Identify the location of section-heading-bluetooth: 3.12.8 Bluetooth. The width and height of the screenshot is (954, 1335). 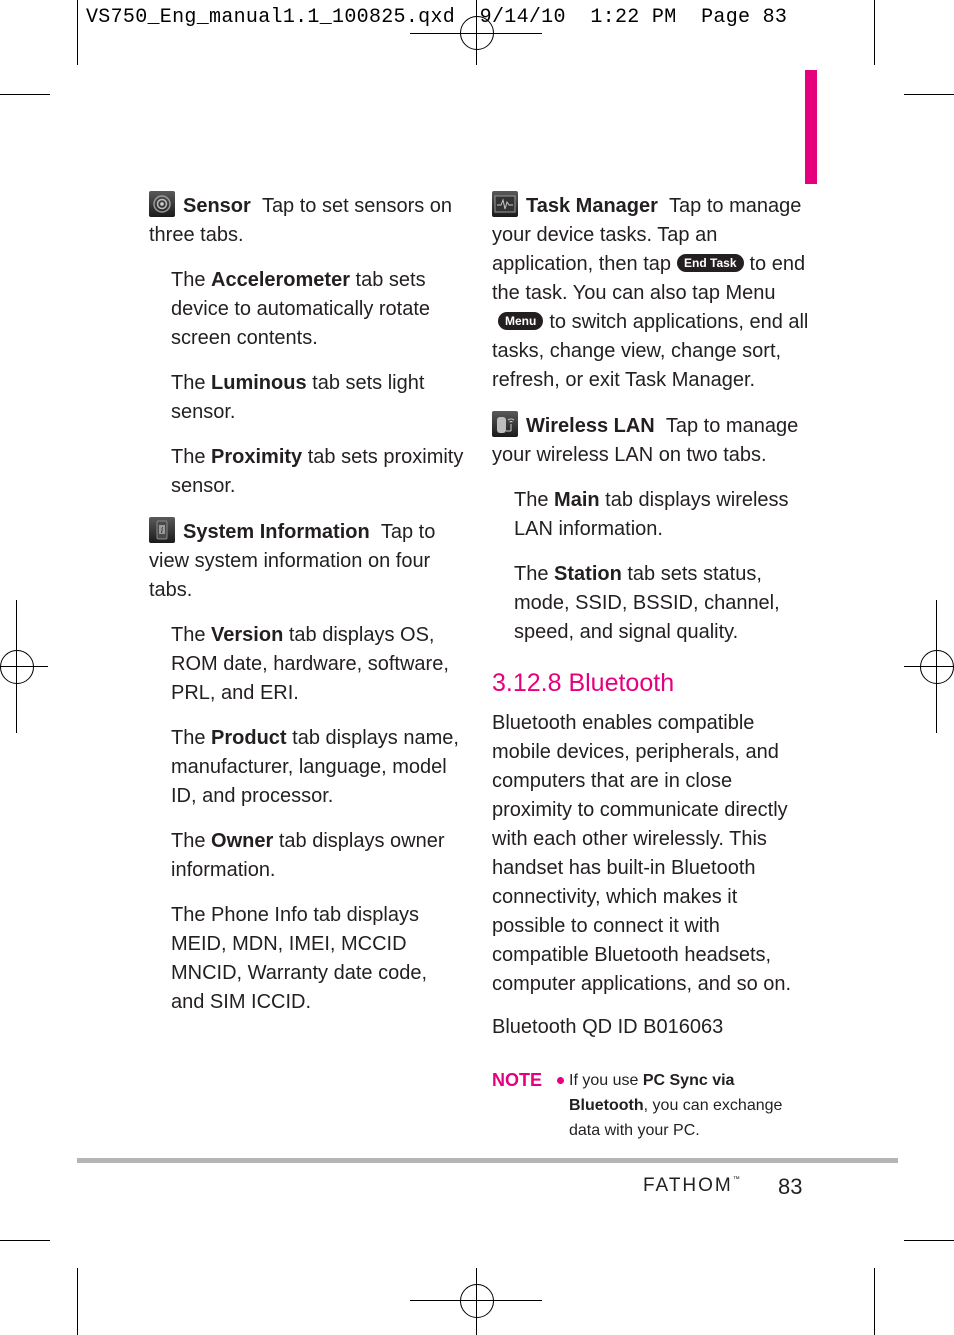
(583, 683).